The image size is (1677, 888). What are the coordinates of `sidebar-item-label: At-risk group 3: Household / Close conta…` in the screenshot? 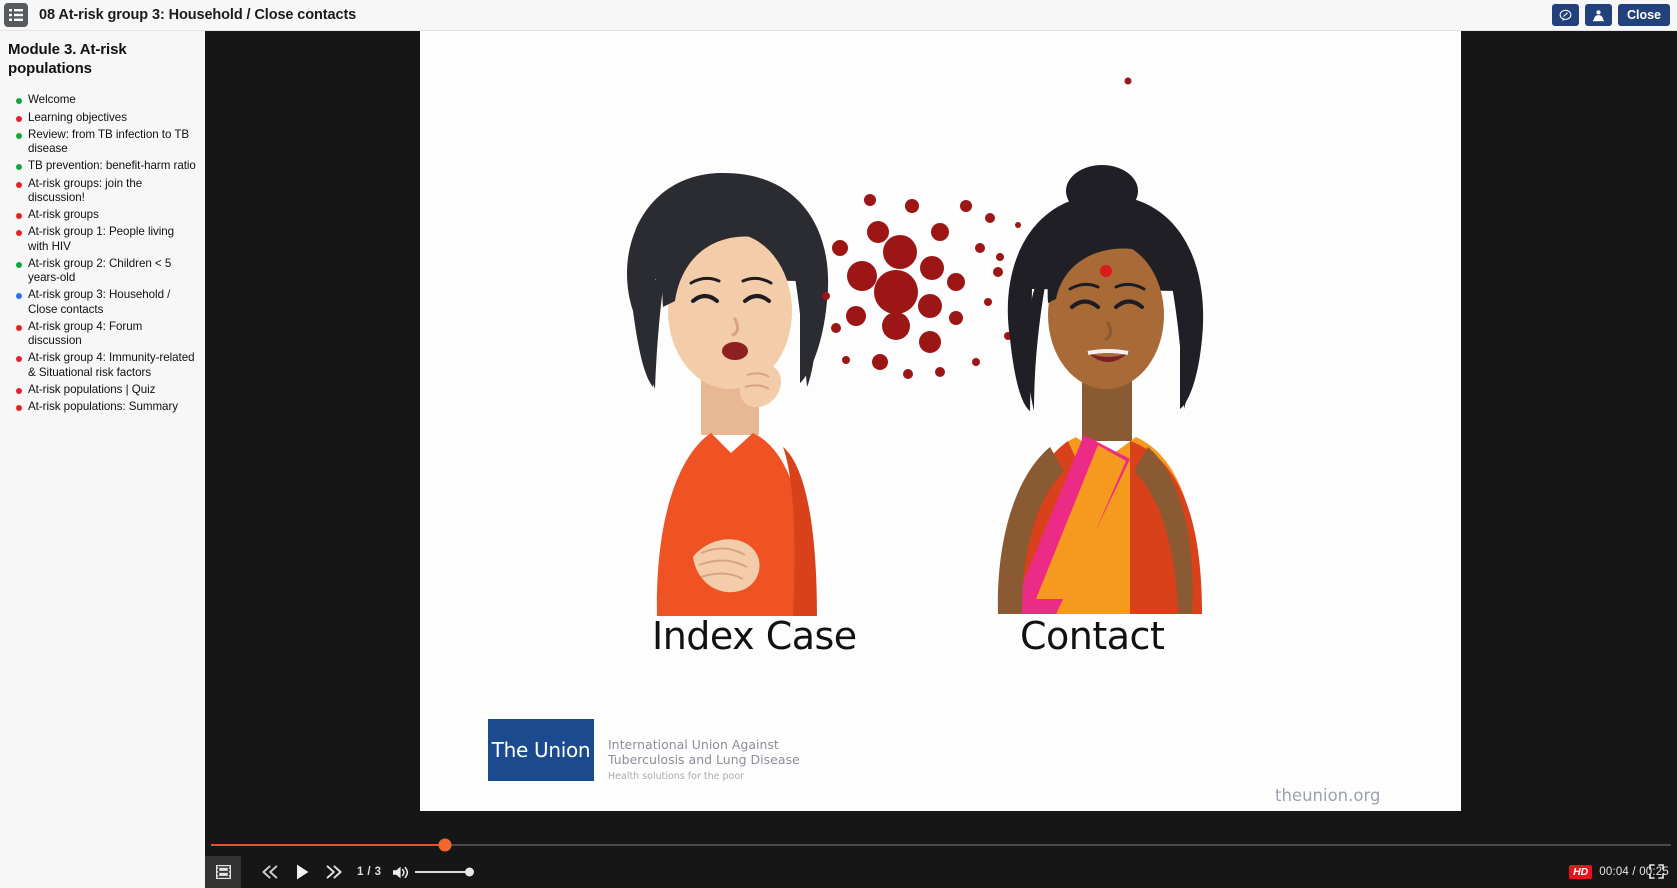 It's located at (99, 302).